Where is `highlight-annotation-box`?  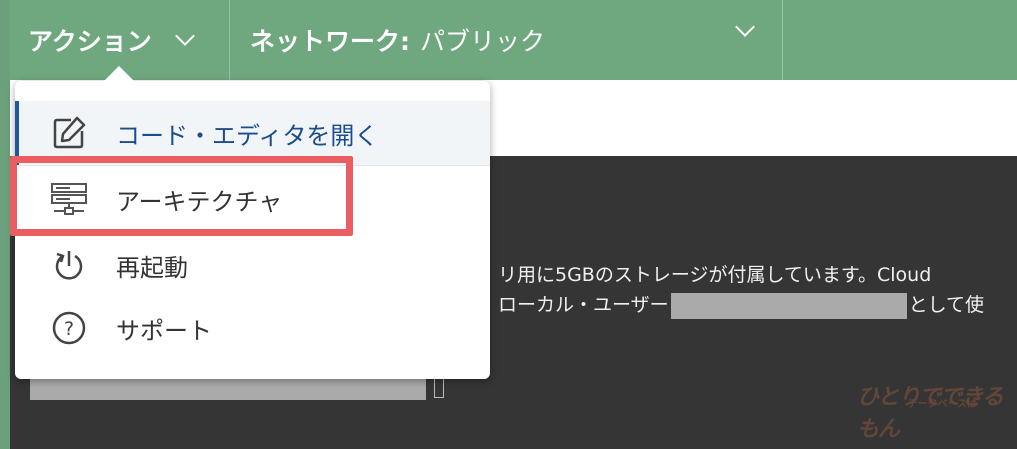 highlight-annotation-box is located at coordinates (181, 196).